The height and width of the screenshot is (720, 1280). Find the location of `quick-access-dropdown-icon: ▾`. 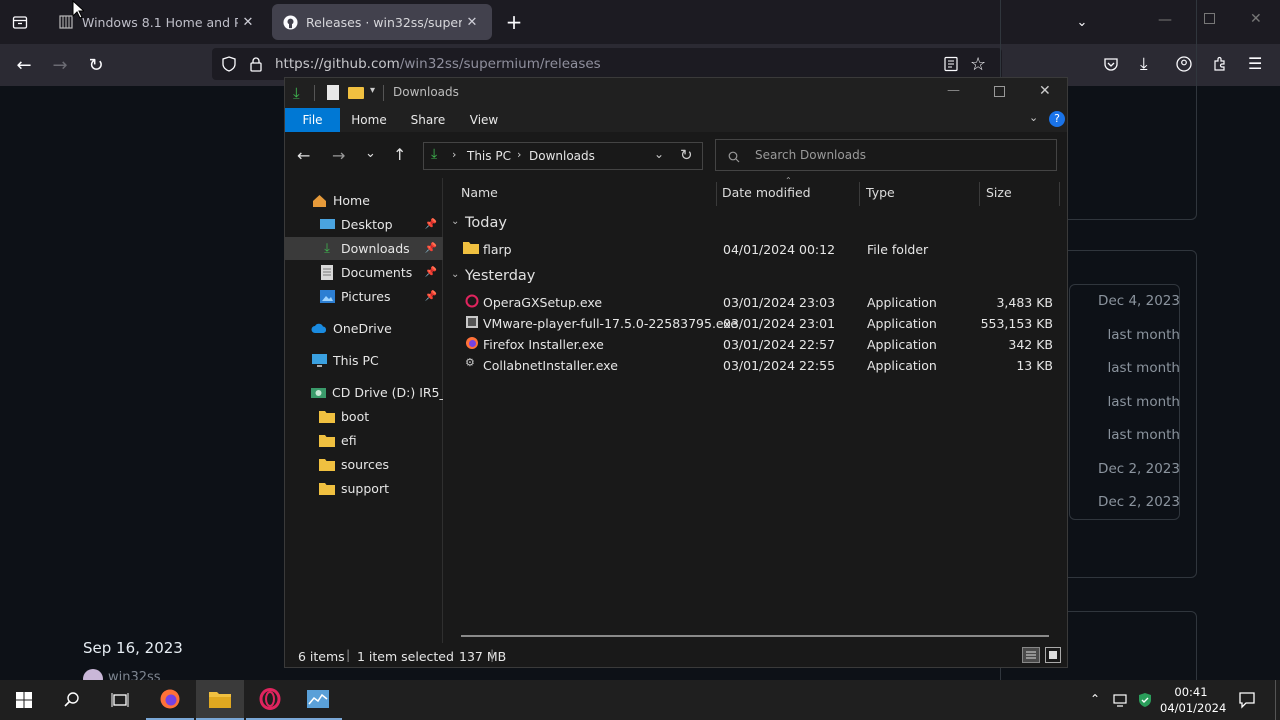

quick-access-dropdown-icon: ▾ is located at coordinates (372, 90).